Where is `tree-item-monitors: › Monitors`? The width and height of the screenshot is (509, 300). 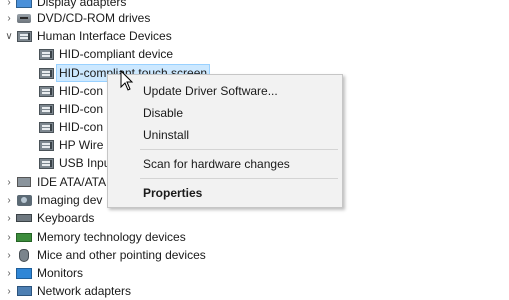 tree-item-monitors: › Monitors is located at coordinates (42, 273).